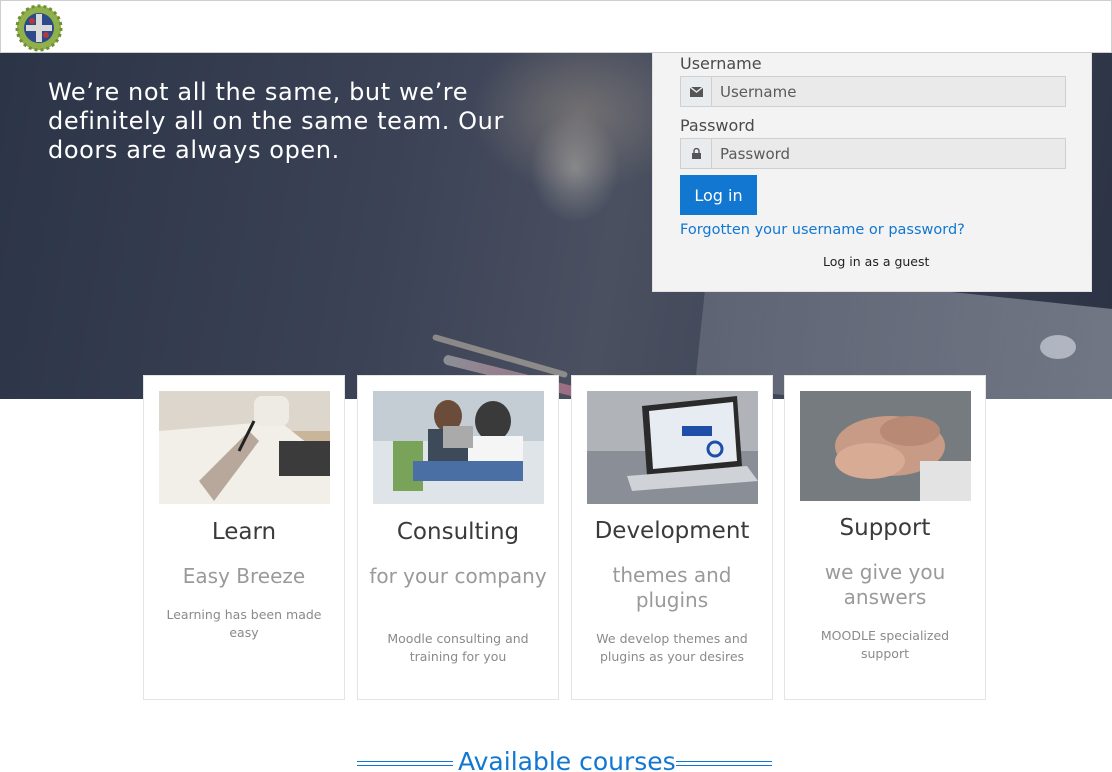 The width and height of the screenshot is (1112, 772). Describe the element at coordinates (885, 446) in the screenshot. I see `feature-image-support` at that location.